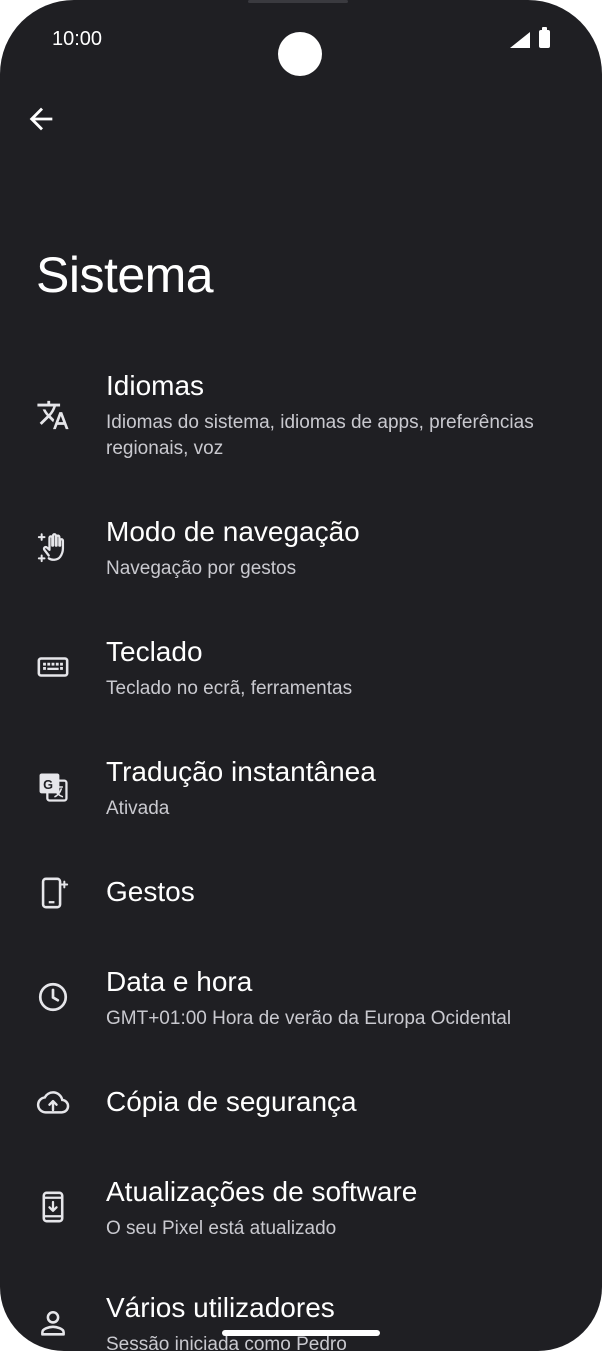 The width and height of the screenshot is (602, 1351). What do you see at coordinates (241, 771) in the screenshot?
I see `item-title: Tradução instantânea` at bounding box center [241, 771].